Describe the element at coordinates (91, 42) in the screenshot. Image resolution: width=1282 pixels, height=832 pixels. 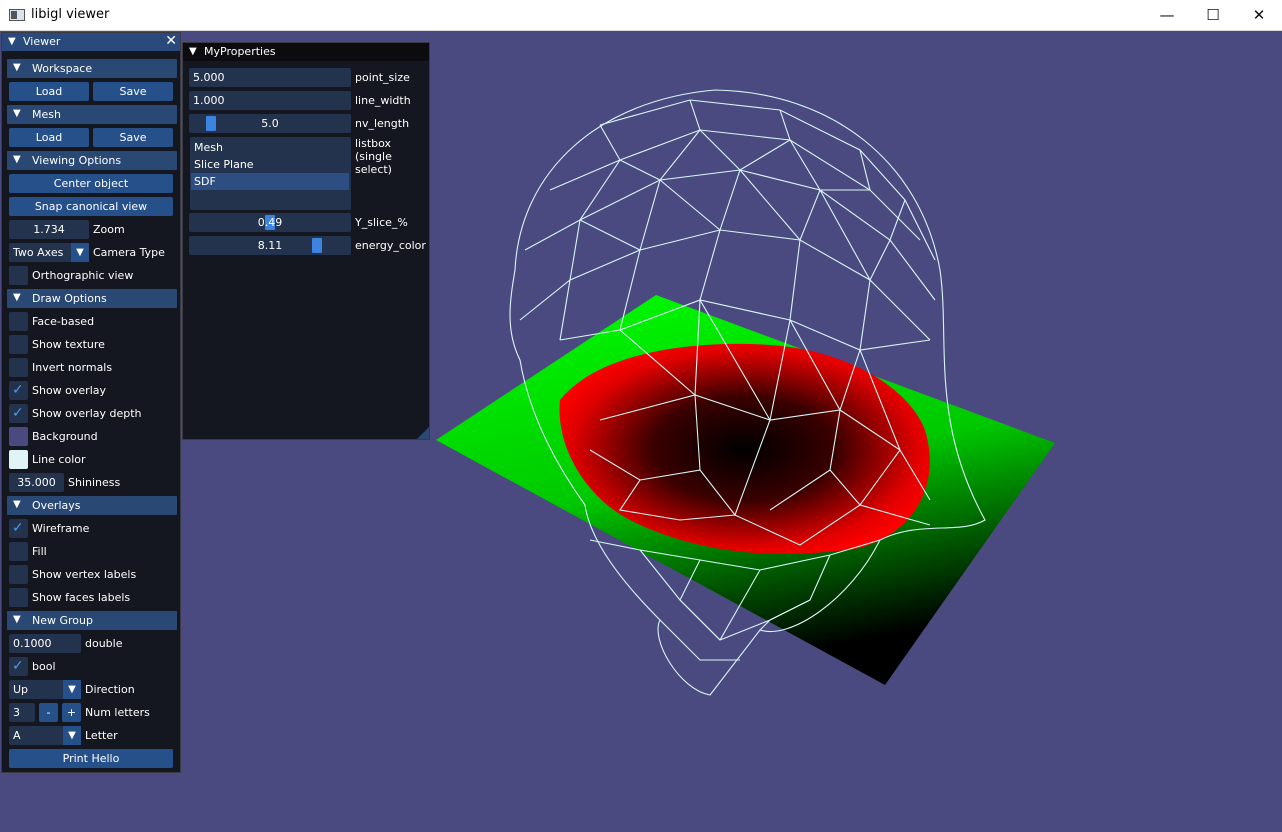
I see `viewer-panel-titlebar: ▼ Viewer ✕` at that location.